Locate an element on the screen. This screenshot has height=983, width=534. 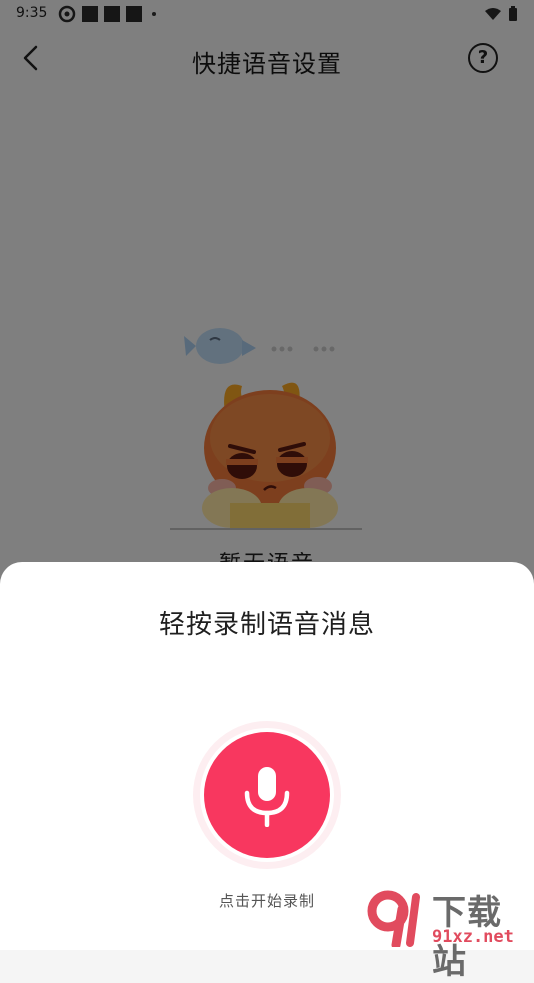
watermark-logo-icon is located at coordinates (393, 918).